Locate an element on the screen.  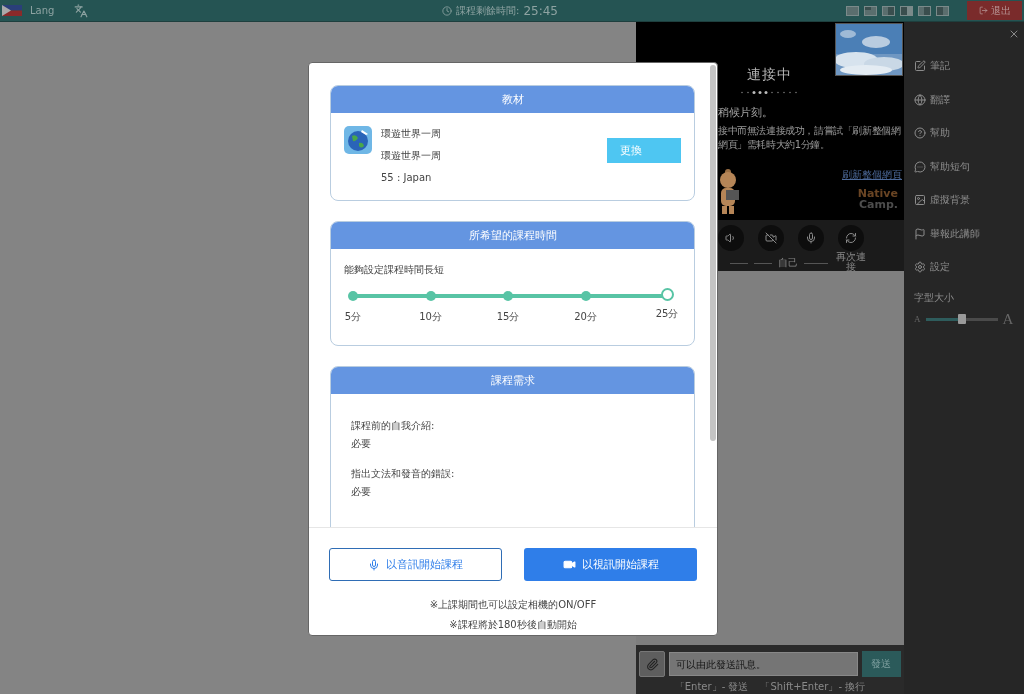
camera-off-icon is located at coordinates (771, 238).